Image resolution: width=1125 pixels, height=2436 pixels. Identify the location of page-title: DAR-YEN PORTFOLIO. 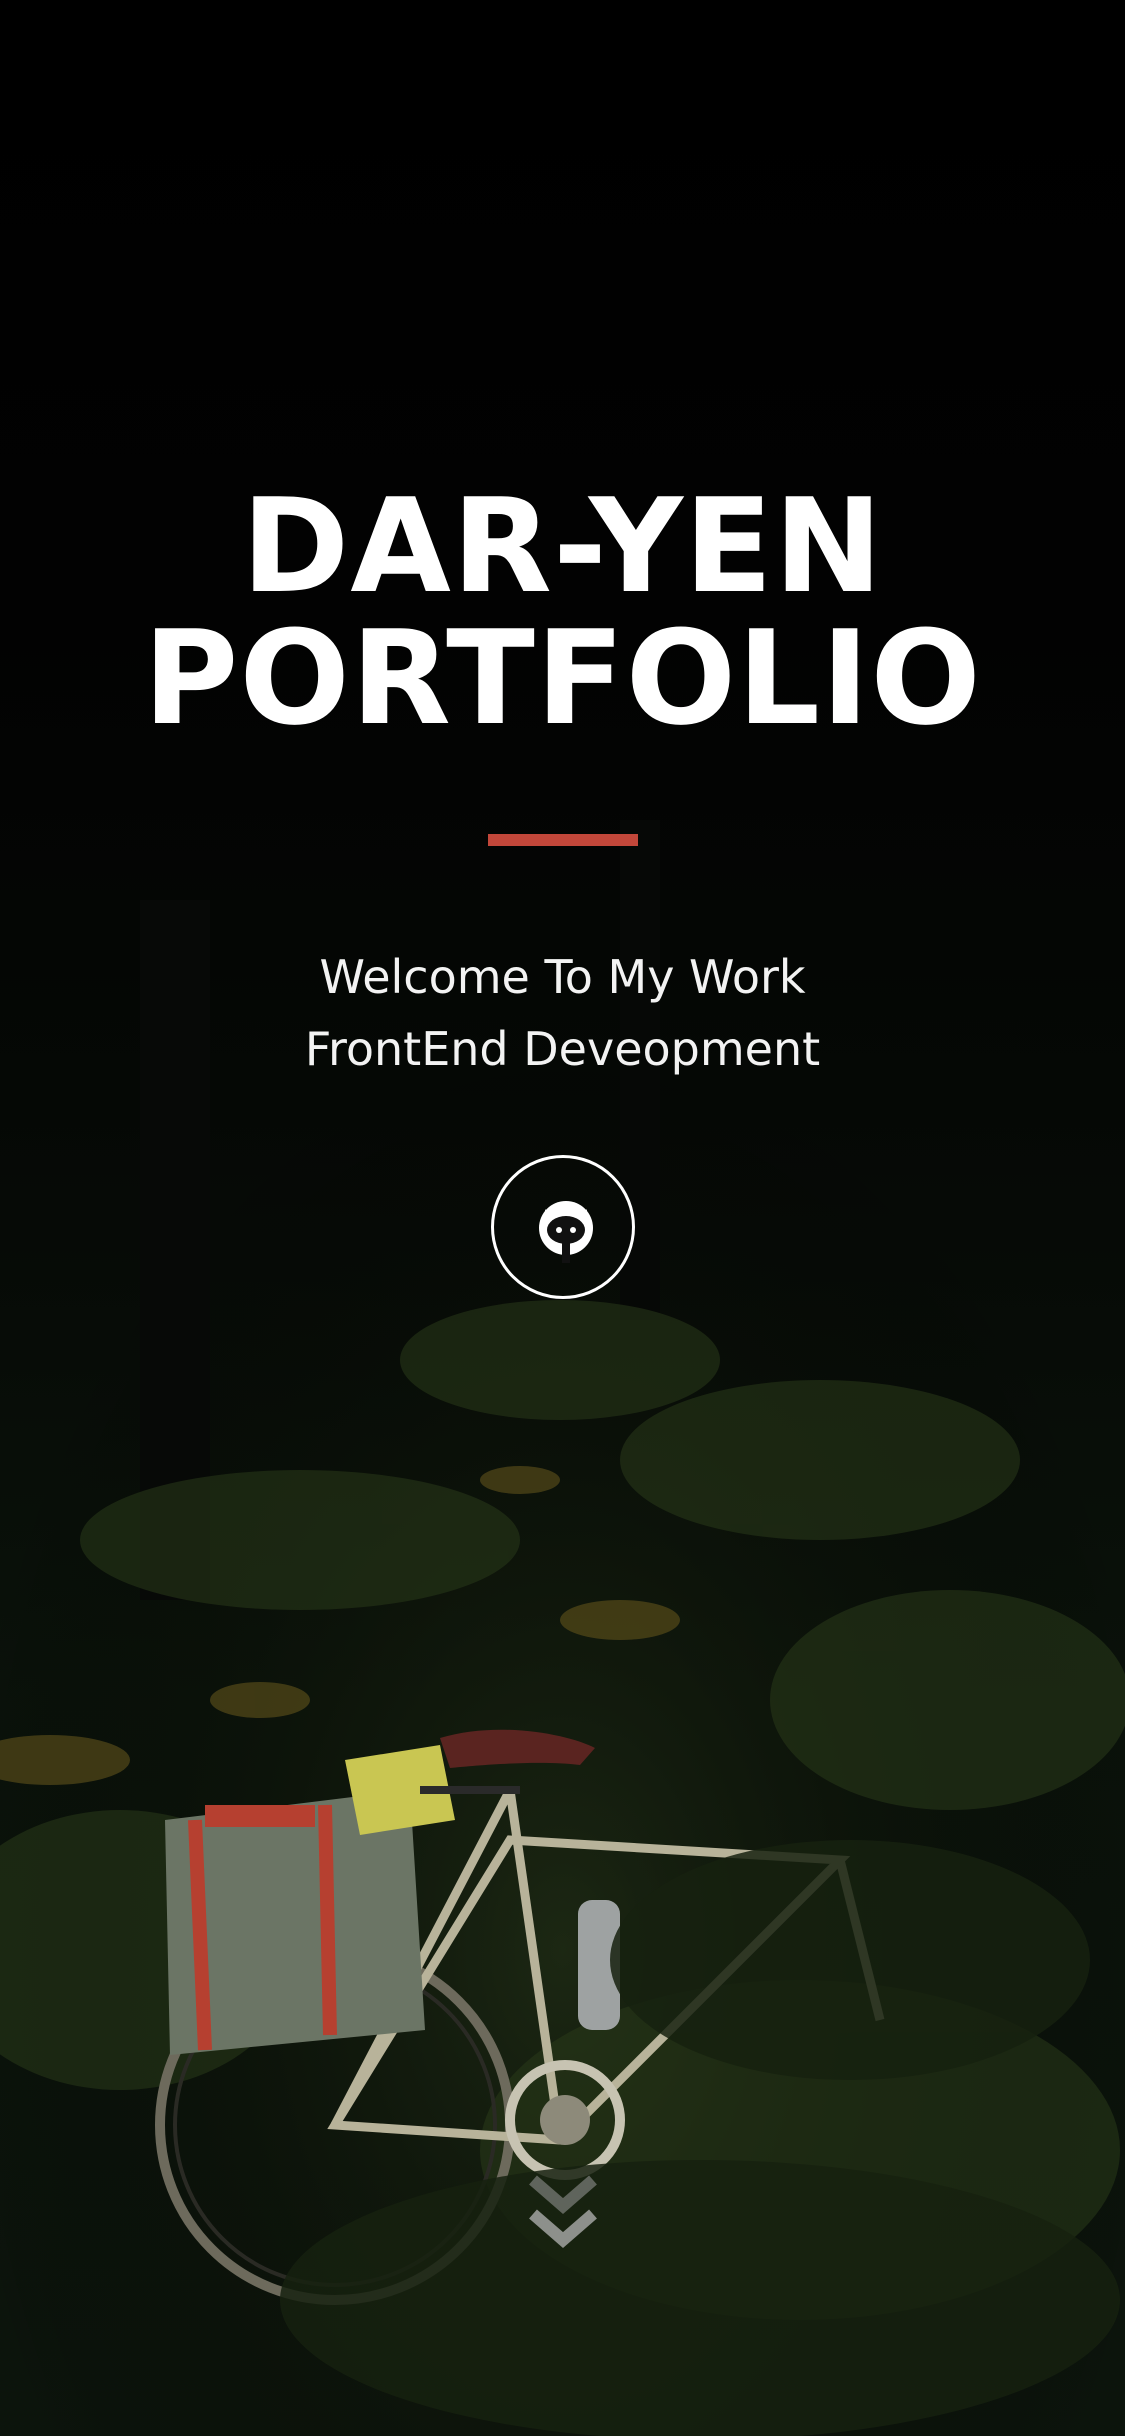
(562, 612).